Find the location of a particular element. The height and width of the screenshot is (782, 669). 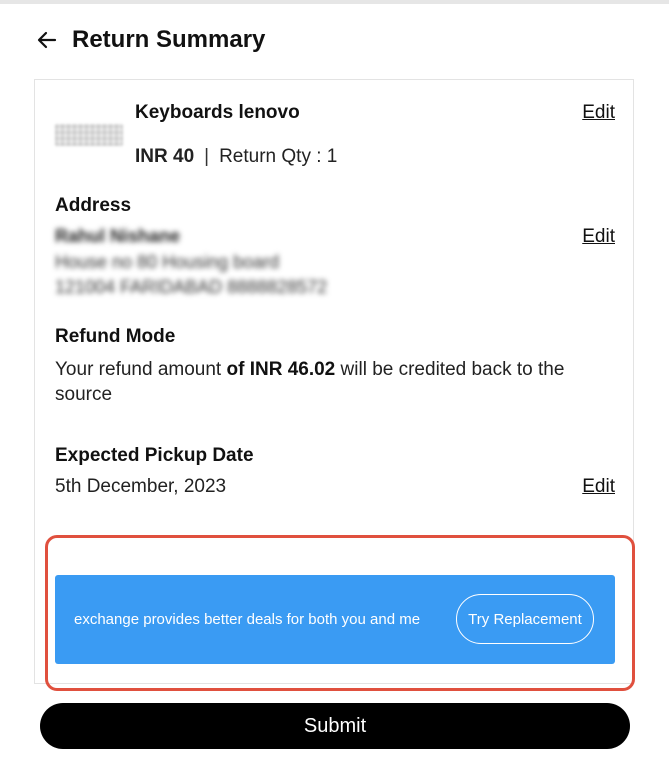

arrow-left-icon is located at coordinates (47, 40).